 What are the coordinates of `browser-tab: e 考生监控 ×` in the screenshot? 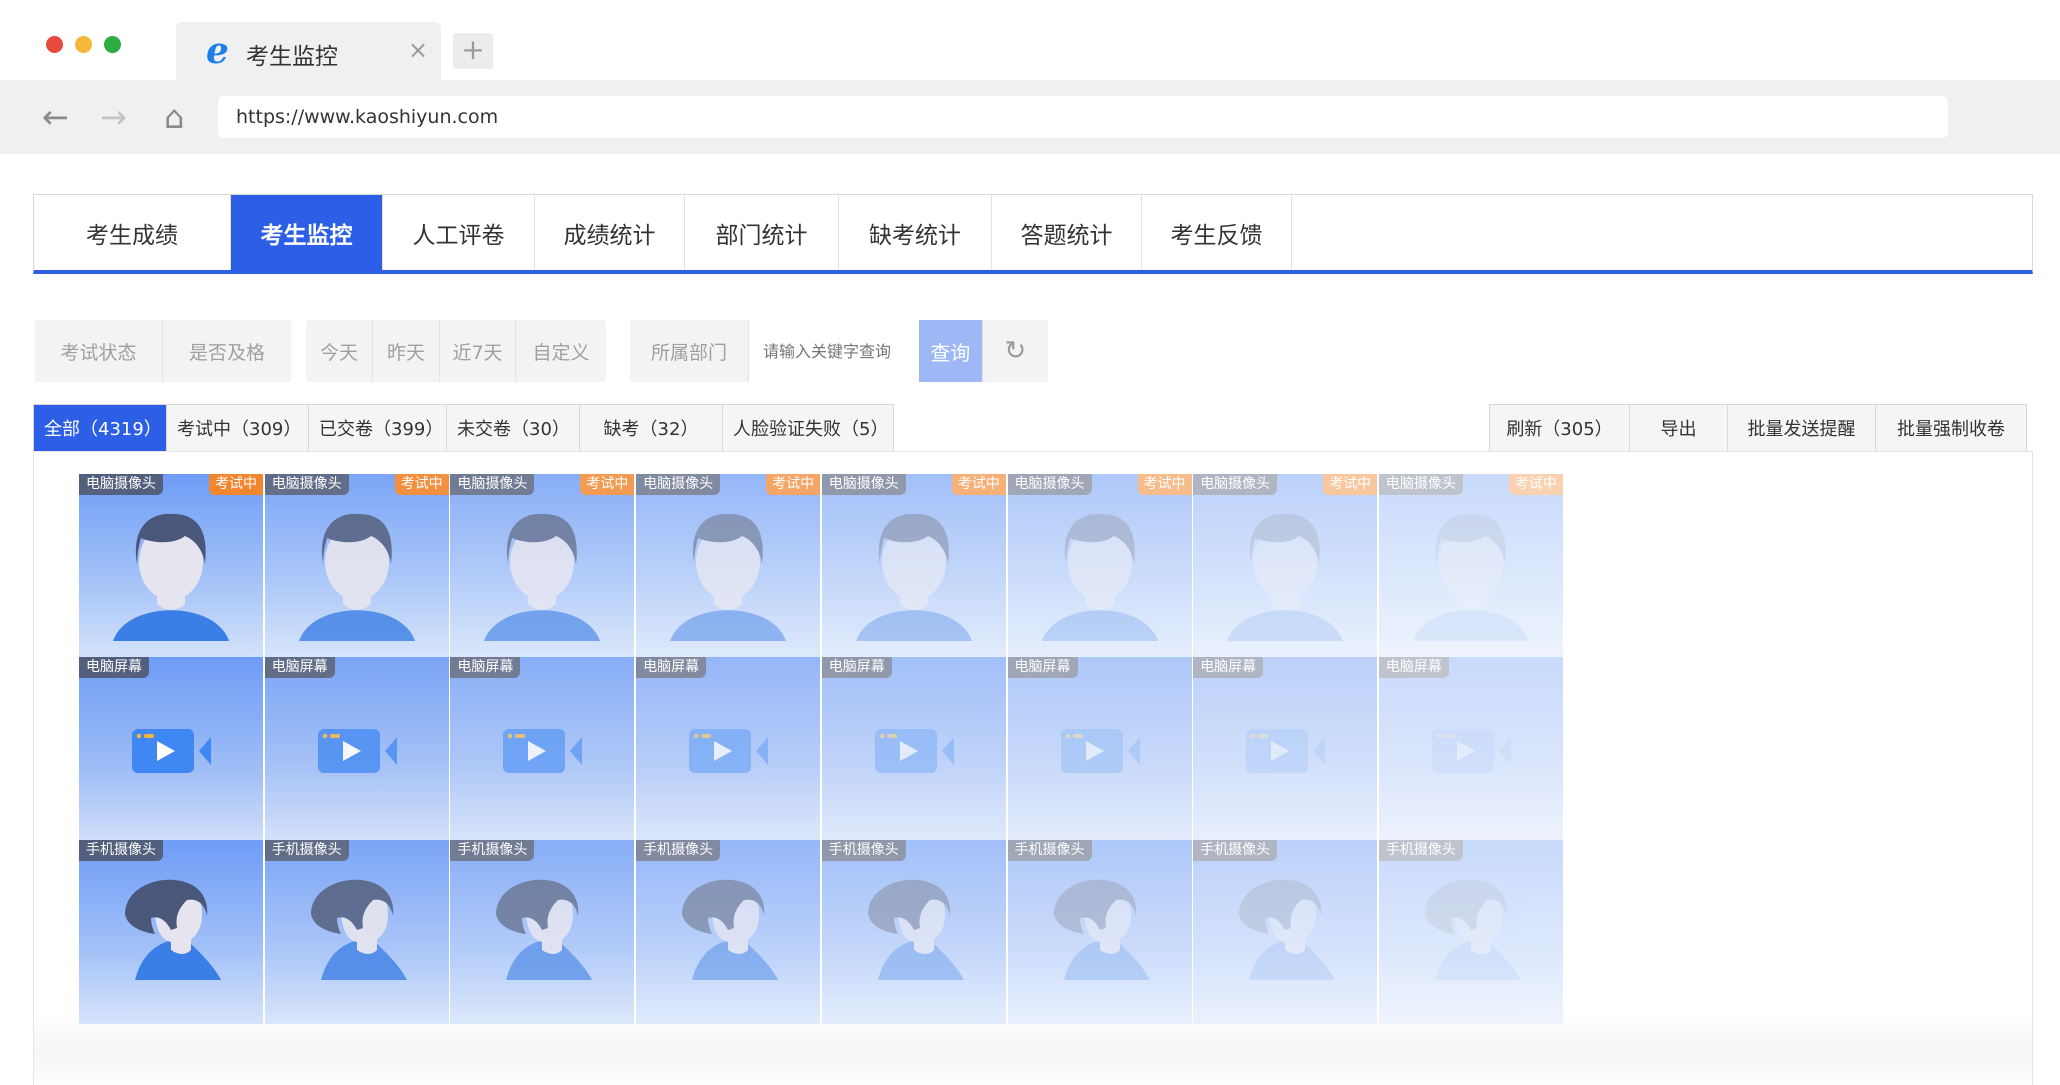 It's located at (308, 51).